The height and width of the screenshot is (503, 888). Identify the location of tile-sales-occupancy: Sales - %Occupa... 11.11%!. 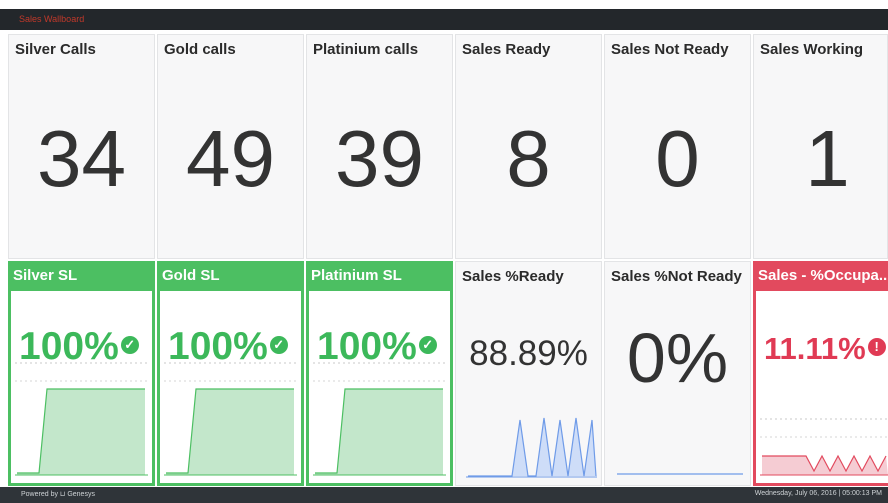
(820, 373).